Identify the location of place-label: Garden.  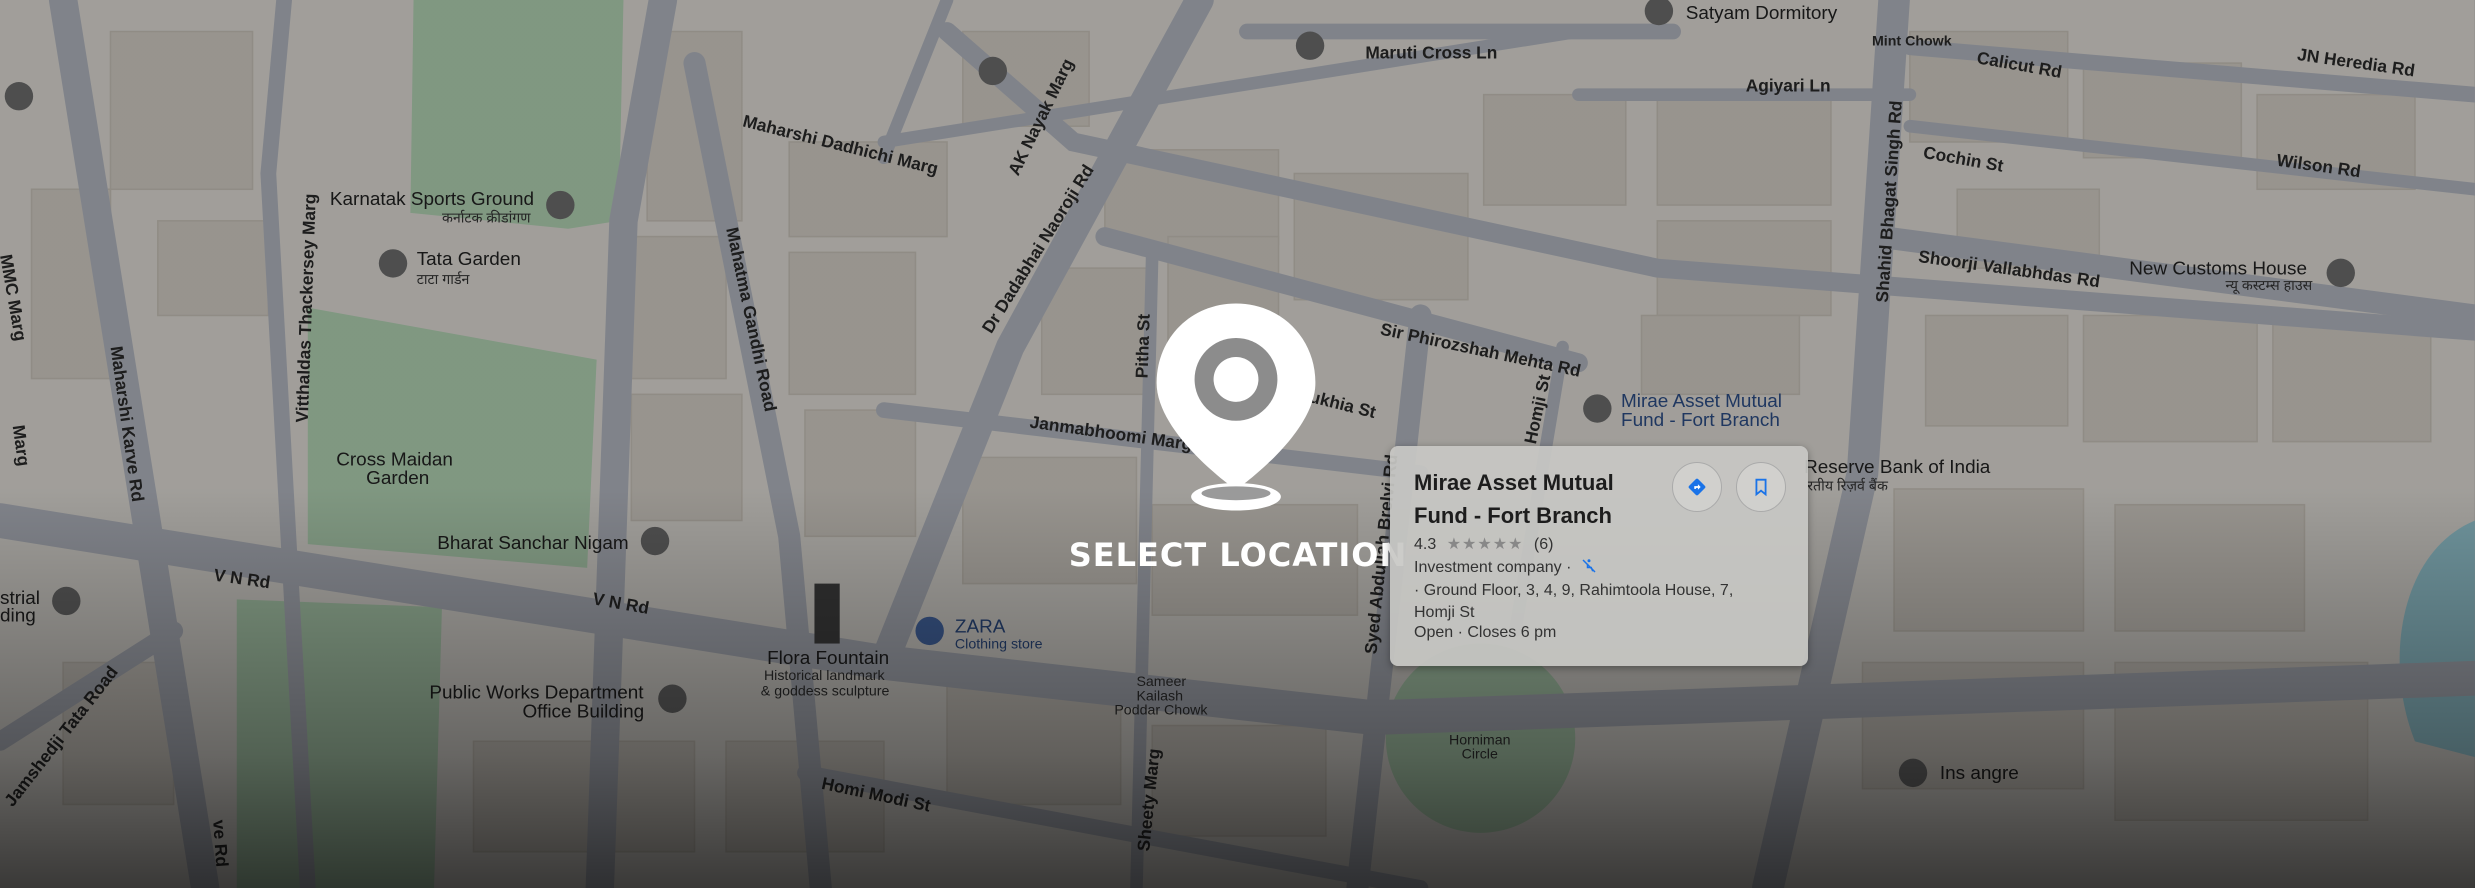
(397, 478).